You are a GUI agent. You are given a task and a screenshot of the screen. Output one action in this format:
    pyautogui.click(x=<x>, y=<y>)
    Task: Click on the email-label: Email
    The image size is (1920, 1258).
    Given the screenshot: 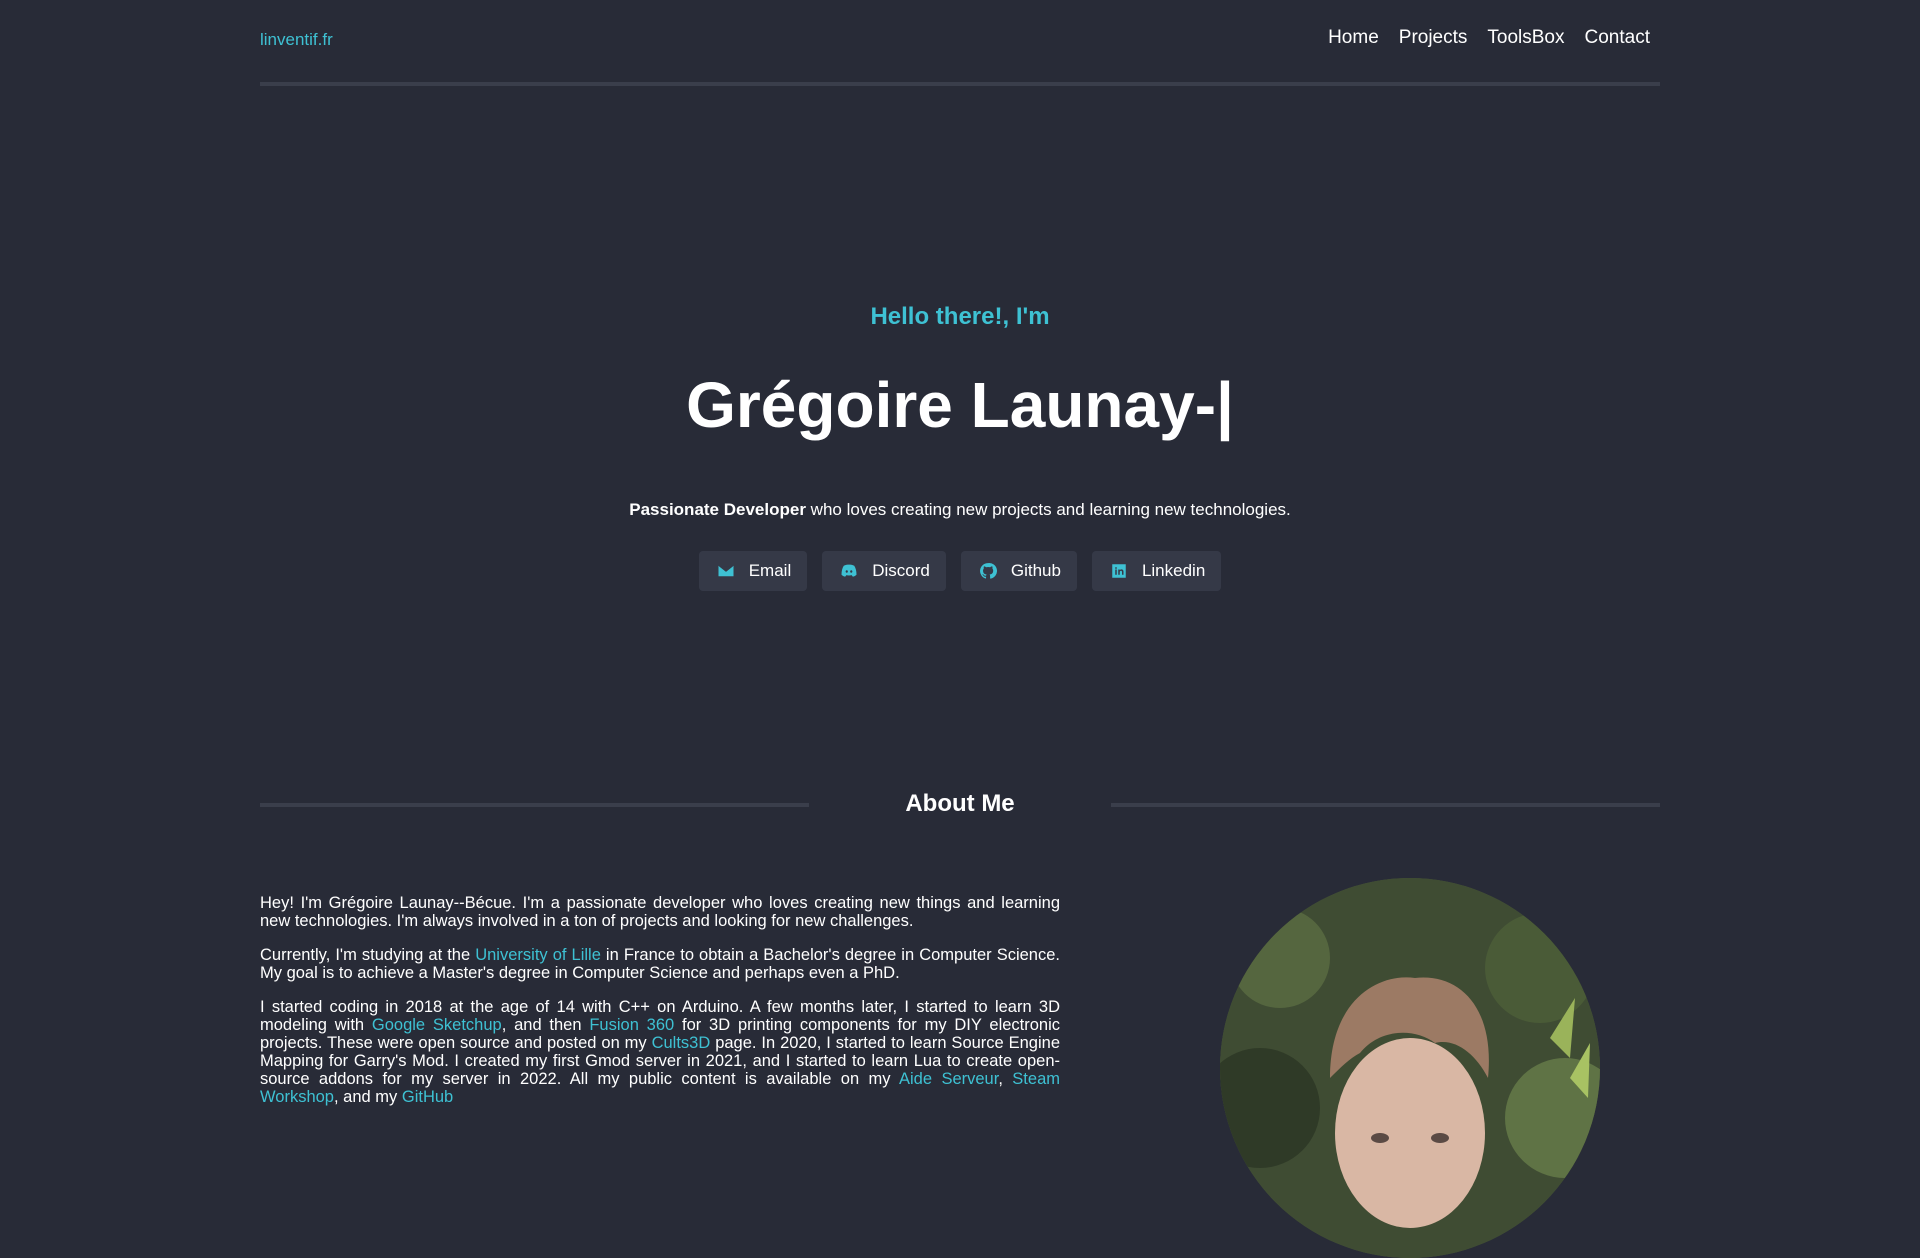 What is the action you would take?
    pyautogui.click(x=770, y=570)
    